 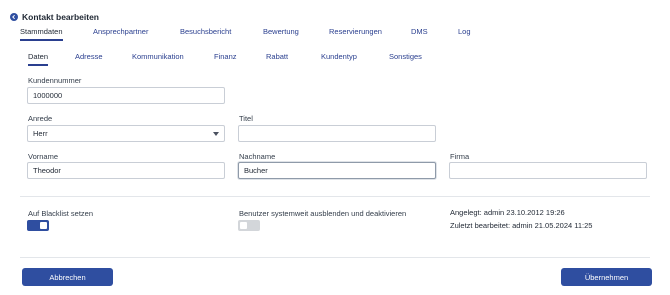 I want to click on subtab-daten: Daten, so click(x=38, y=59).